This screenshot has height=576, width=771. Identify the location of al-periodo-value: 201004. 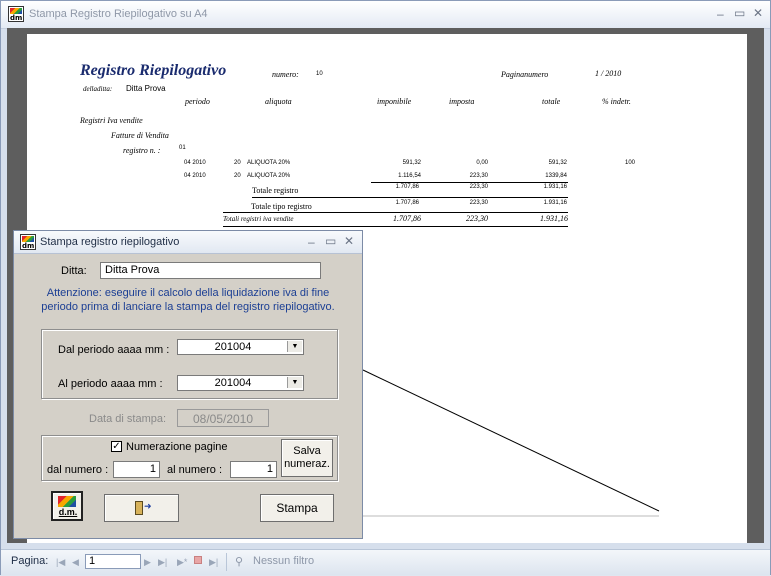
(233, 383).